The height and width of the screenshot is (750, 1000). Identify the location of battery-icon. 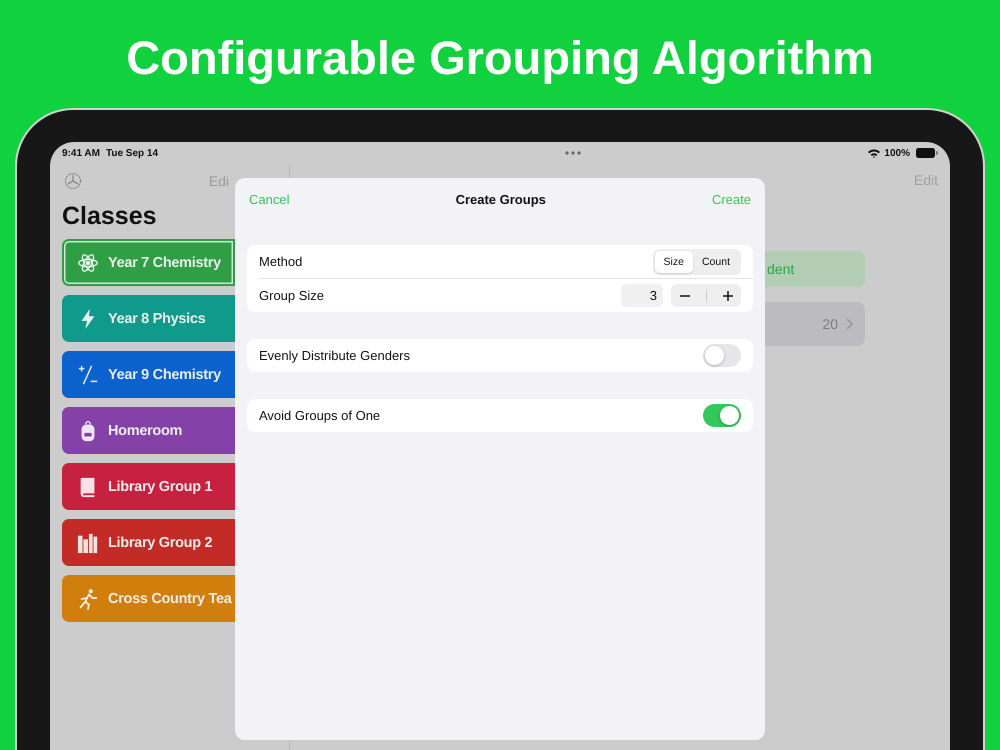
(927, 153).